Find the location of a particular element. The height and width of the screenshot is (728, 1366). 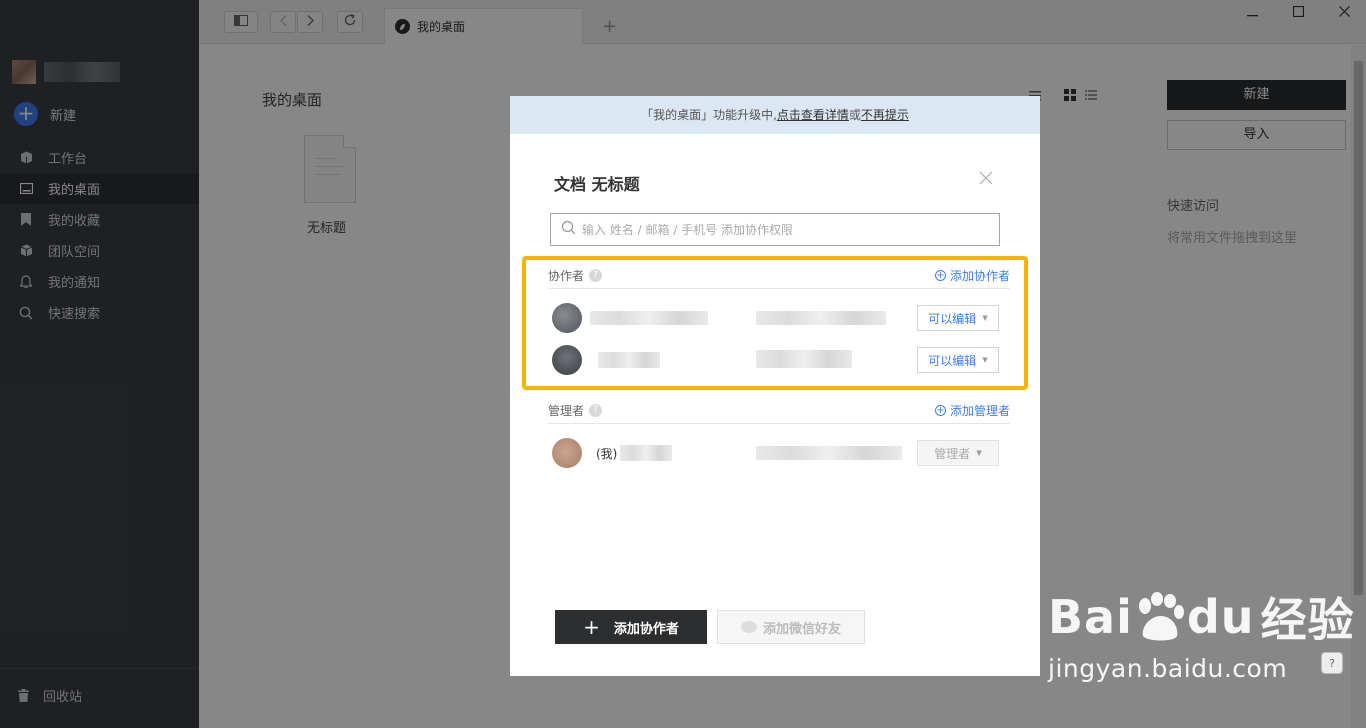

manager-row: (我) 管理者 ▼ is located at coordinates (777, 453).